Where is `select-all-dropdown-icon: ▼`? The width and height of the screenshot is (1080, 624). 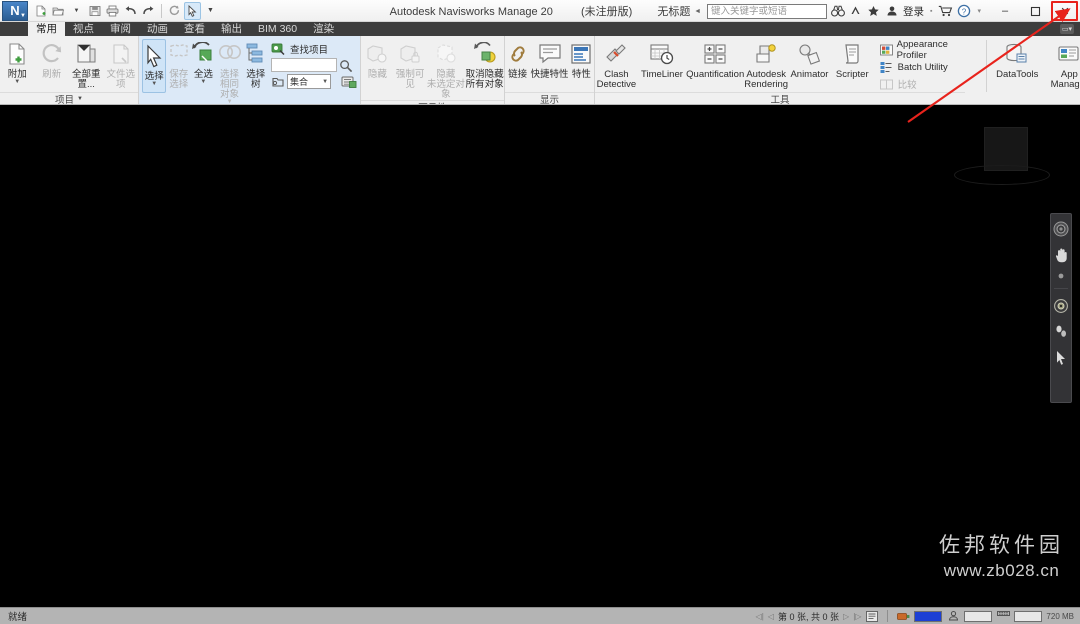
select-all-dropdown-icon: ▼ is located at coordinates (203, 82).